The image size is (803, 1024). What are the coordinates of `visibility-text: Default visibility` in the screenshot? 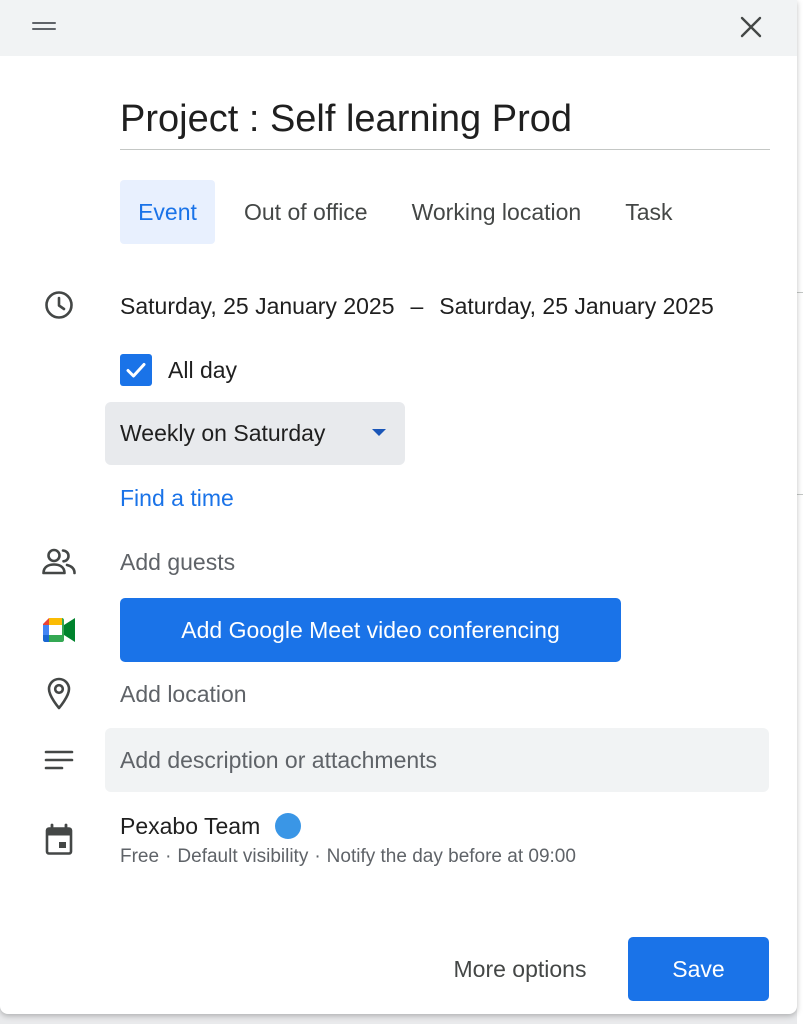 It's located at (243, 856).